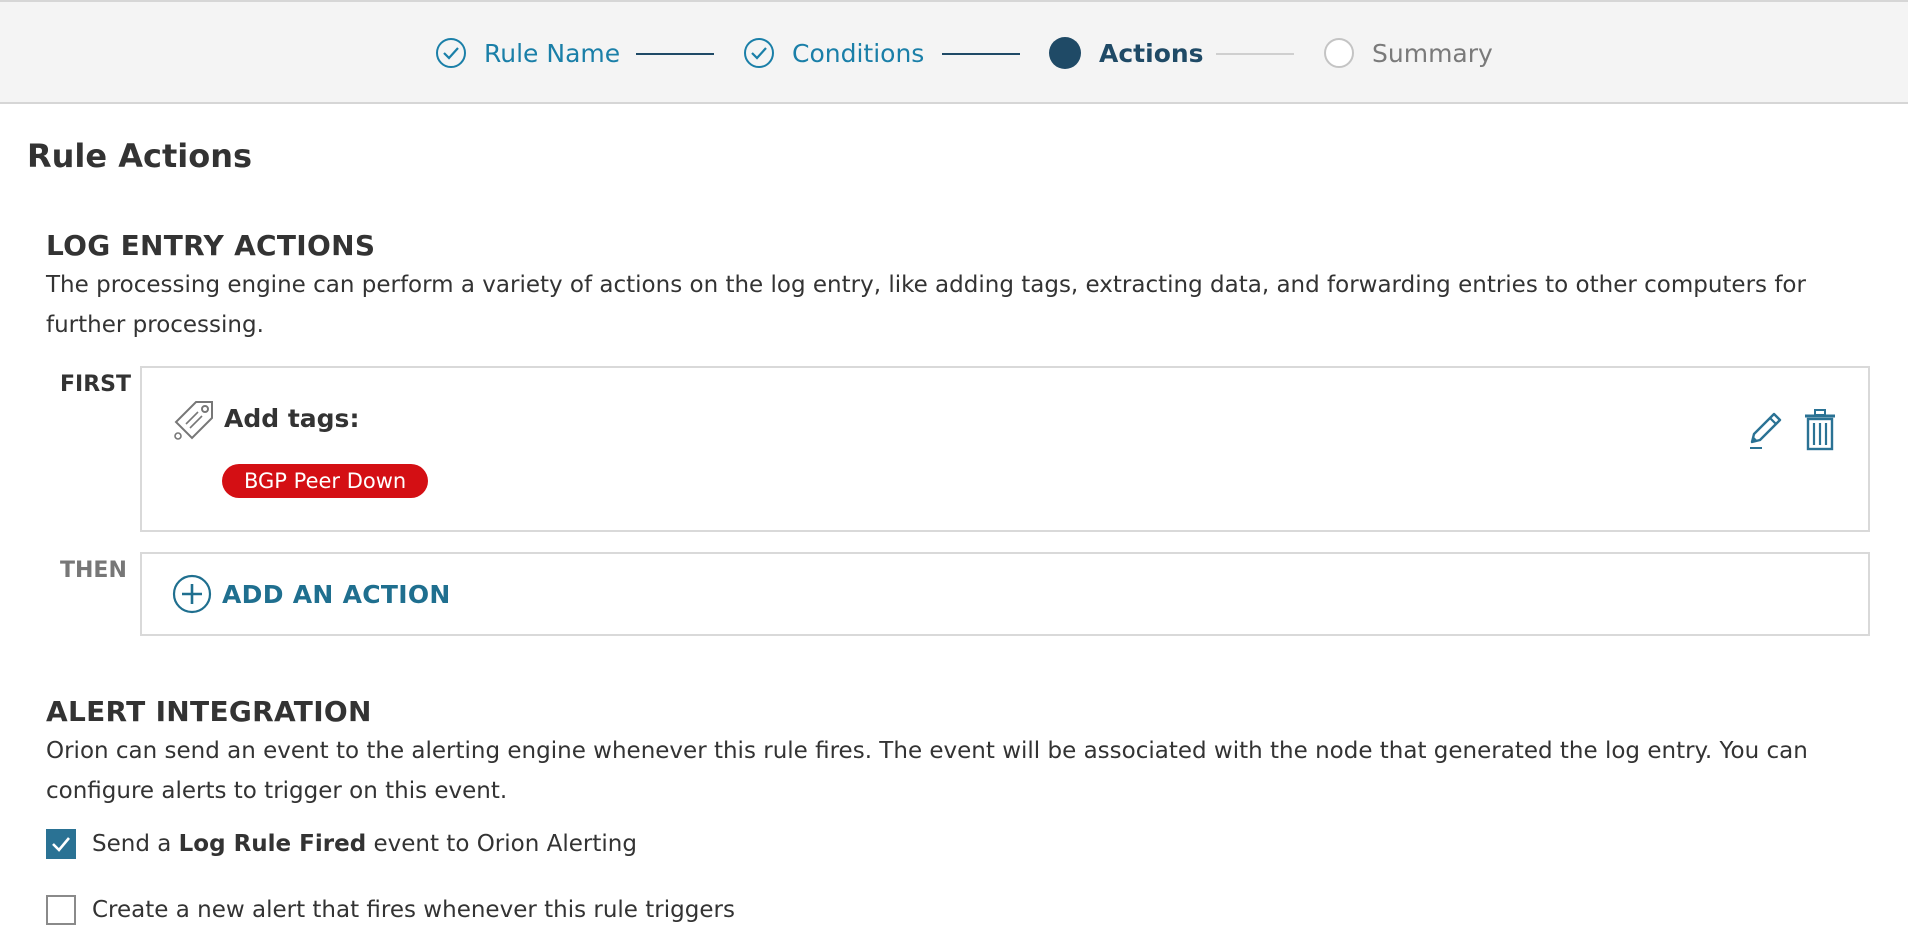 This screenshot has height=938, width=1908. I want to click on step-actions: Actions, so click(1126, 53).